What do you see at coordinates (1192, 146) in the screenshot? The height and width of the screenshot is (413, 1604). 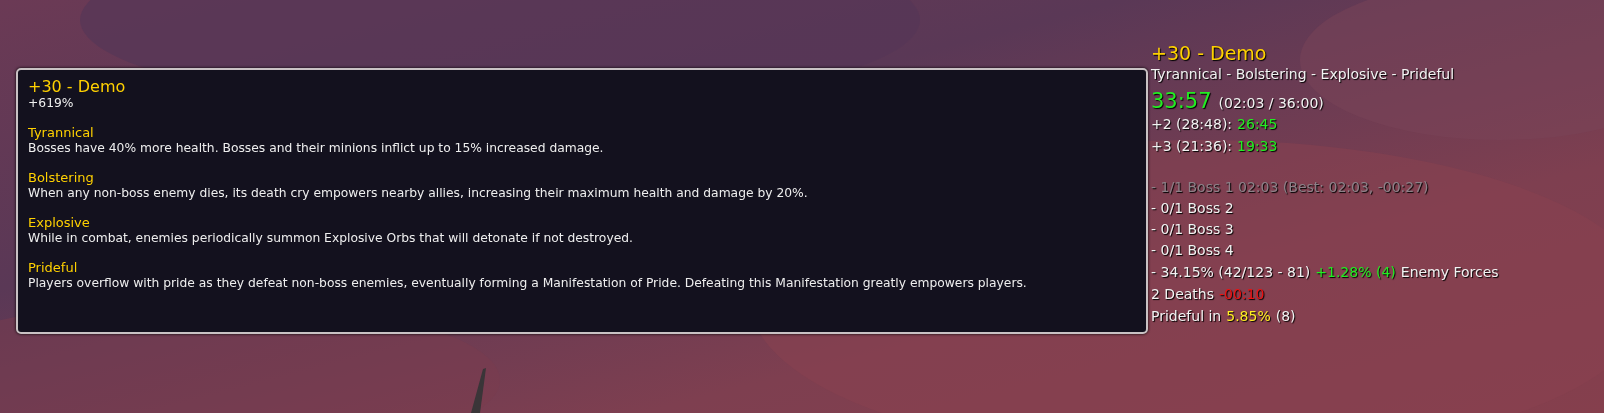 I see `chest-label: +3 (21:36):` at bounding box center [1192, 146].